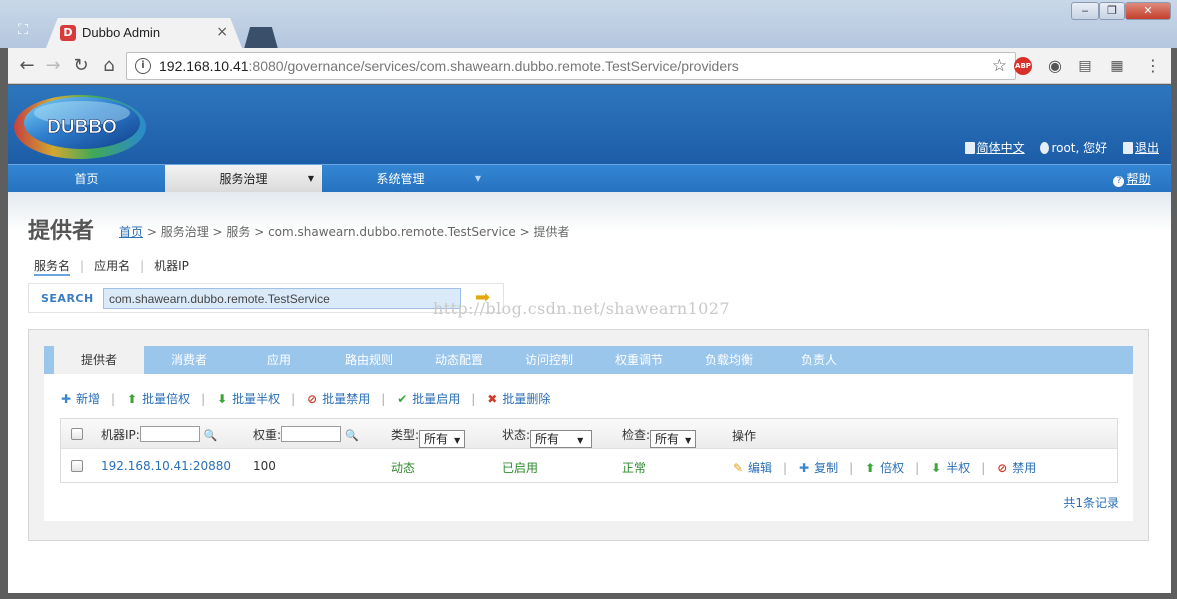 The width and height of the screenshot is (1177, 599). What do you see at coordinates (144, 33) in the screenshot?
I see `browser-tab-dubbo-admin: D Dubbo Admin ×` at bounding box center [144, 33].